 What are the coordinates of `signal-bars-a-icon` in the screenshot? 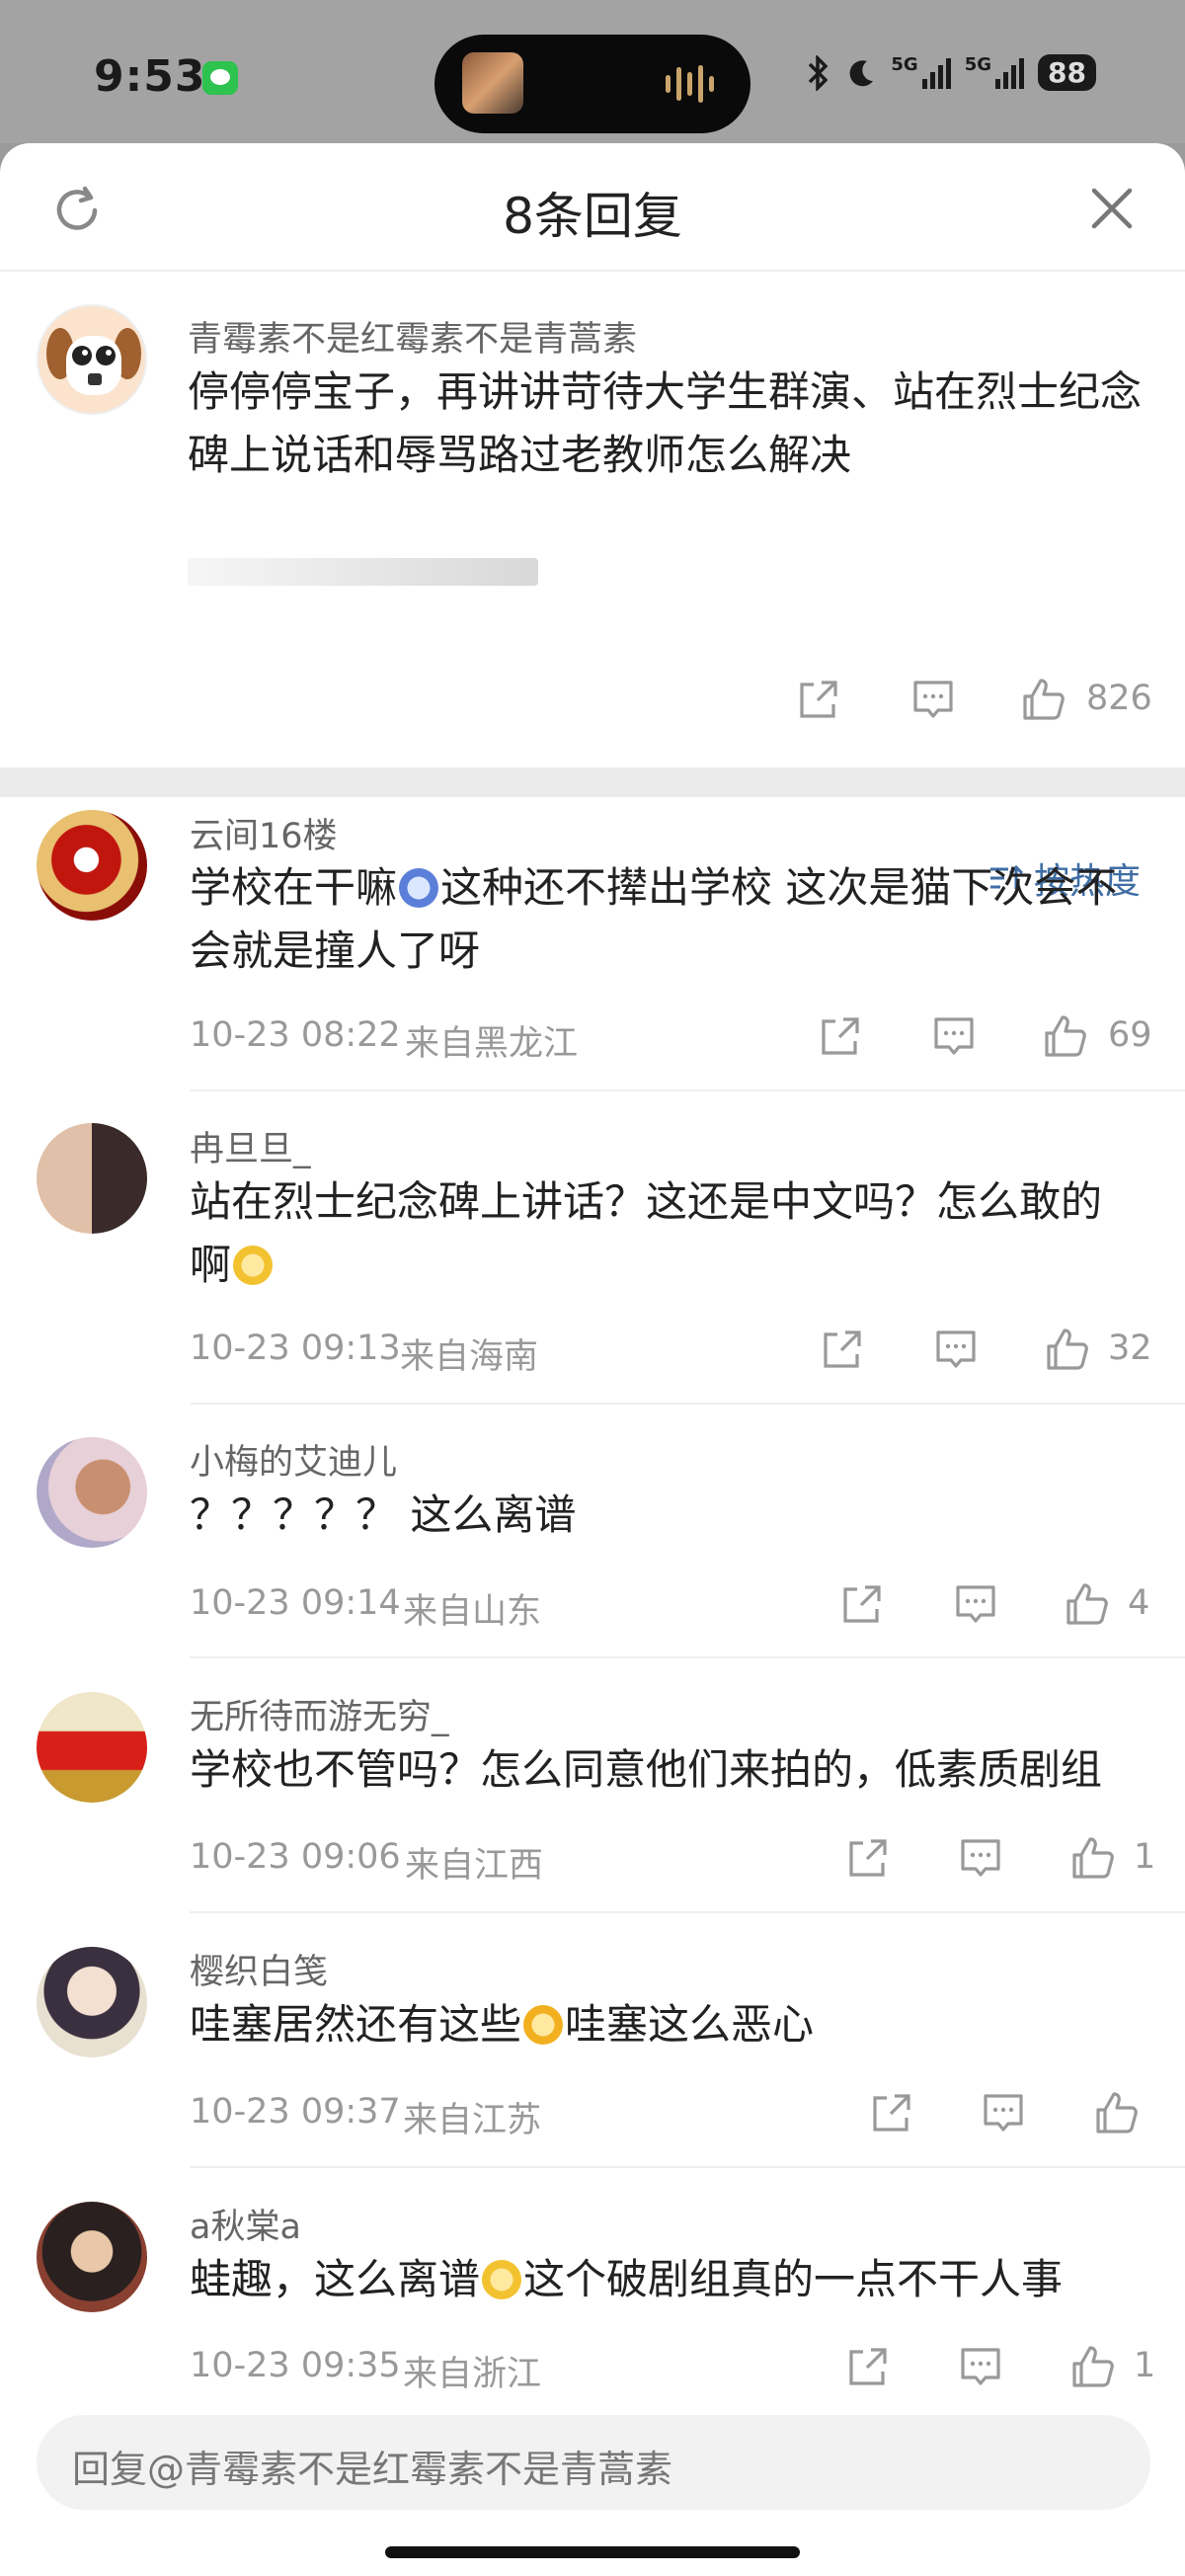 It's located at (936, 73).